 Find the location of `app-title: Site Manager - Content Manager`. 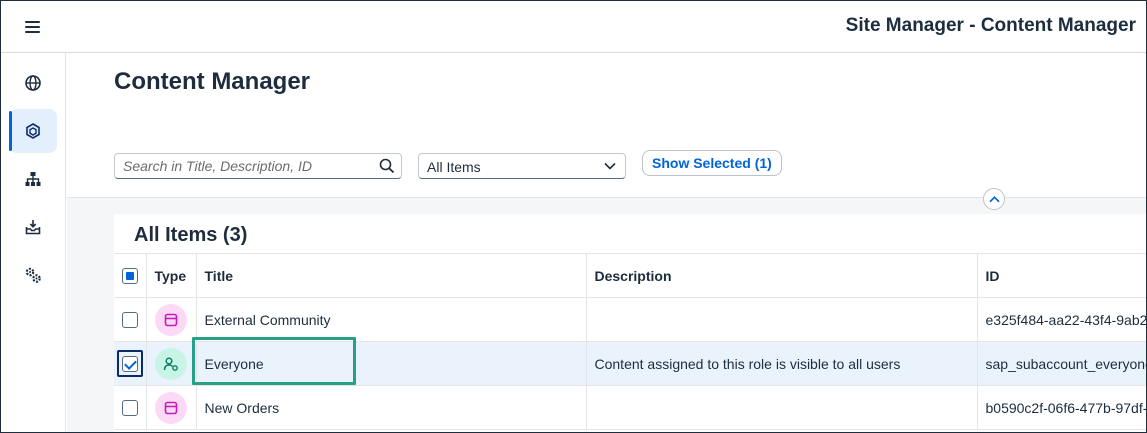

app-title: Site Manager - Content Manager is located at coordinates (990, 25).